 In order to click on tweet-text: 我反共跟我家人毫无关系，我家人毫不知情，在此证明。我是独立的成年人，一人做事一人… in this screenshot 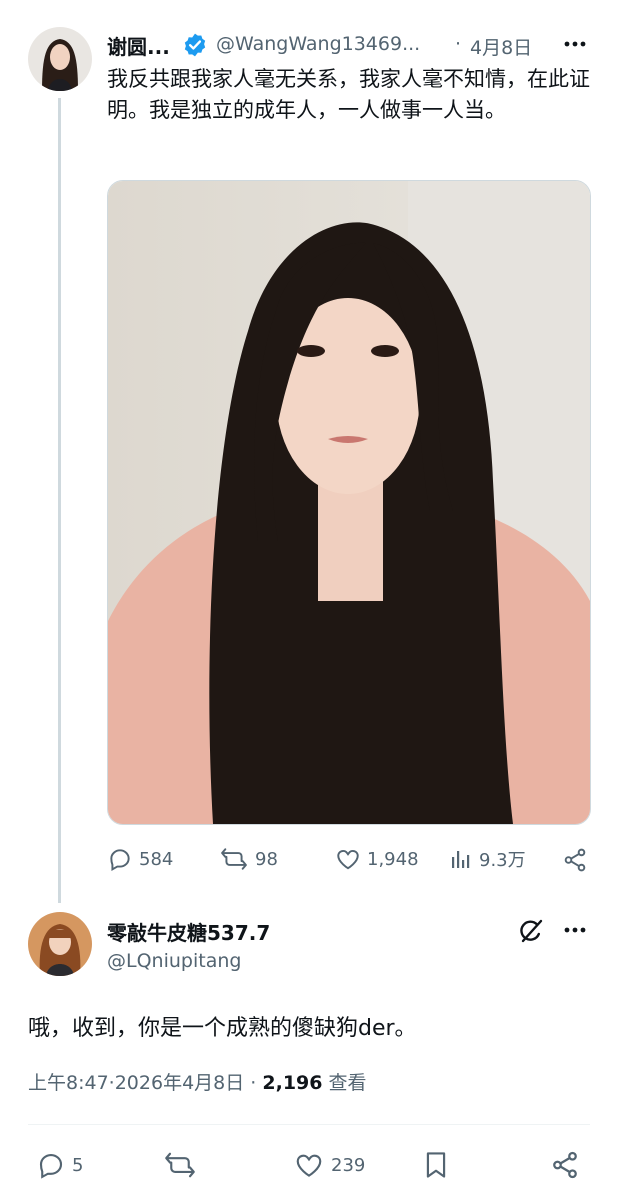, I will do `click(348, 94)`.